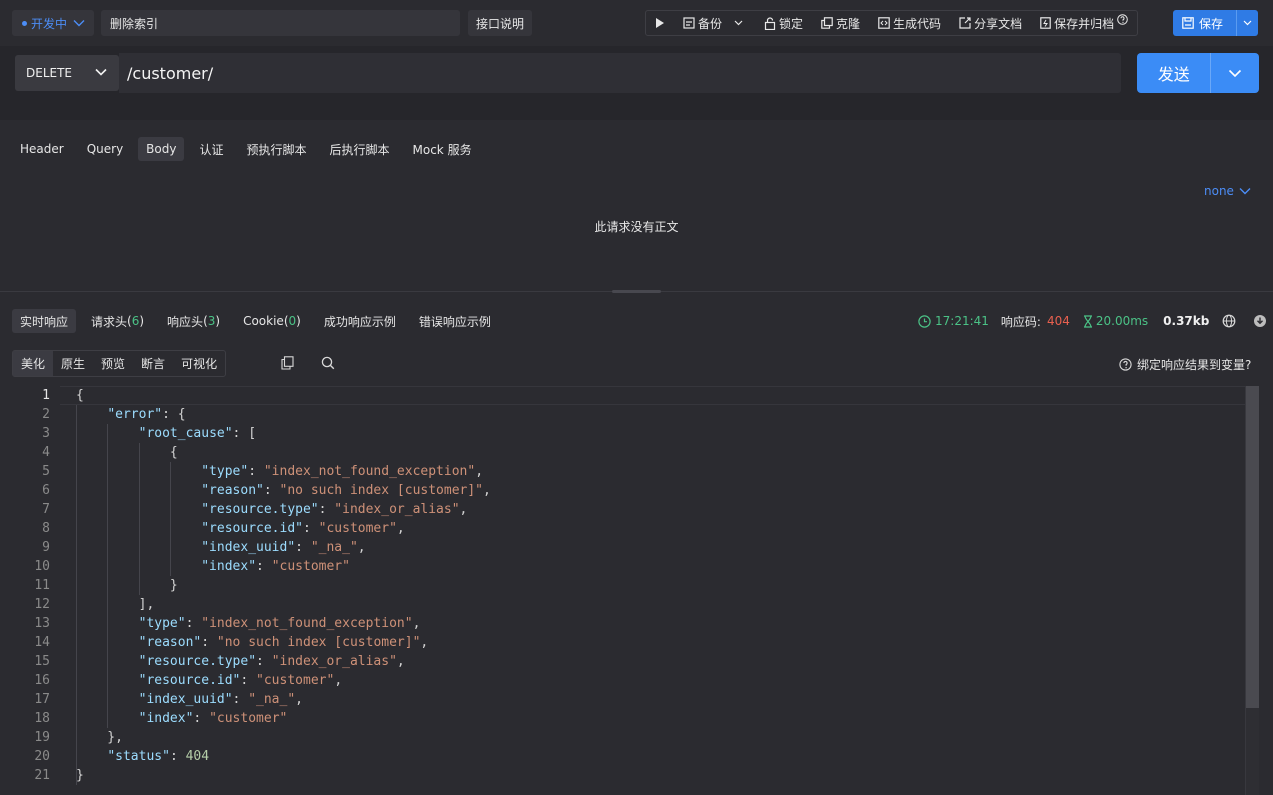  Describe the element at coordinates (199, 363) in the screenshot. I see `view-visualize: 可视化` at that location.